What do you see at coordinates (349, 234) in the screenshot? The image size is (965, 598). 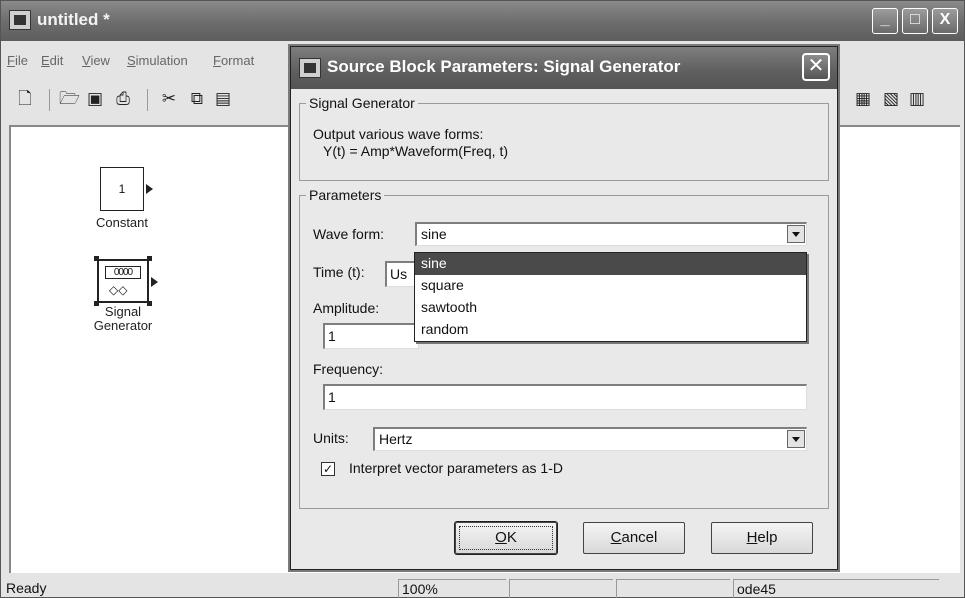 I see `wave-form-label: Wave form:` at bounding box center [349, 234].